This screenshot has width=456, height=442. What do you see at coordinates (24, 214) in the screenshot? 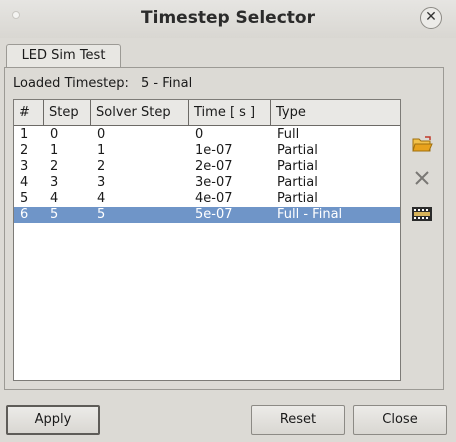
I see `cell-index: 6` at bounding box center [24, 214].